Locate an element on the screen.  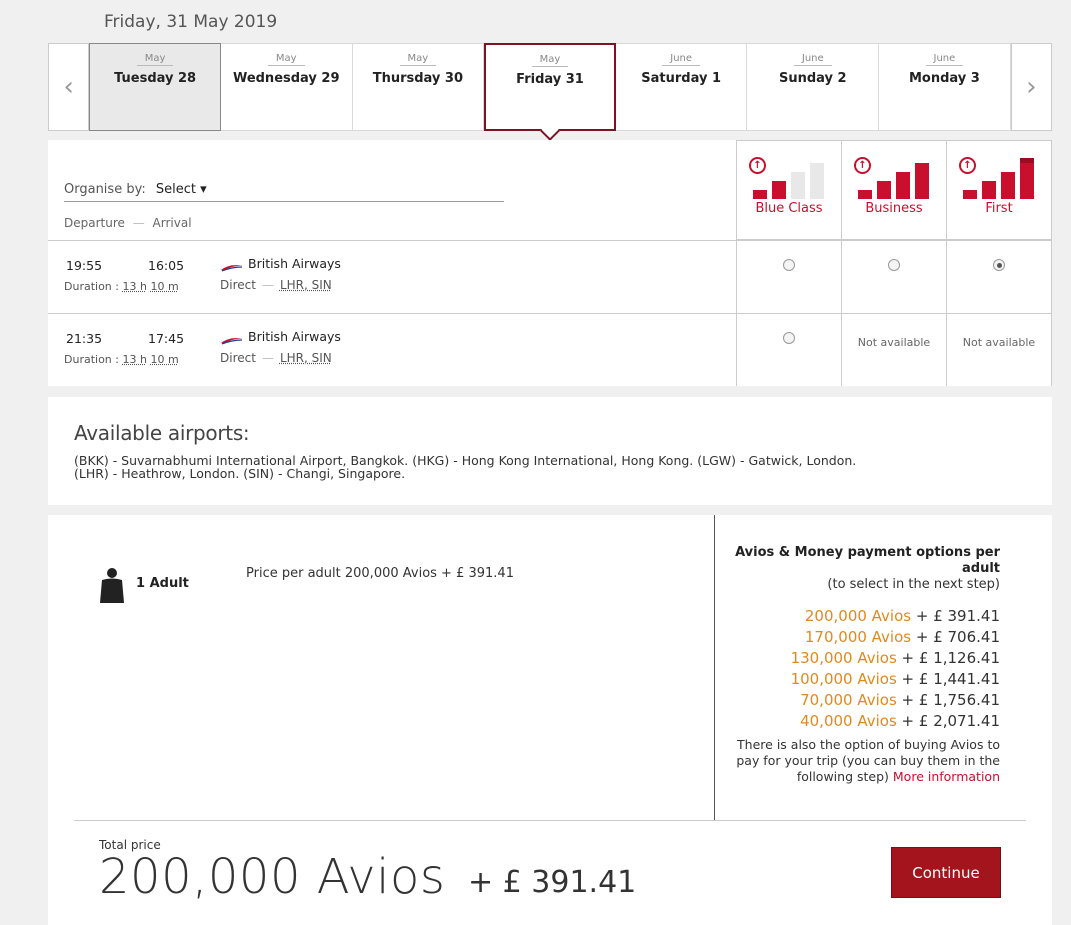
organise-by-label: Organise by: is located at coordinates (105, 189).